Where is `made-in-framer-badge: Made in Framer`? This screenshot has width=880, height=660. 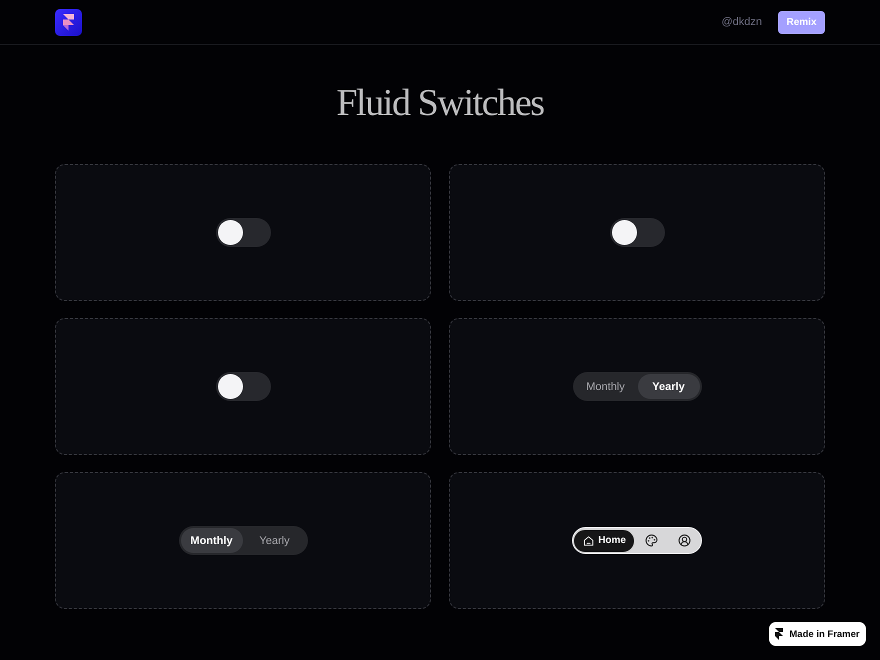 made-in-framer-badge: Made in Framer is located at coordinates (817, 634).